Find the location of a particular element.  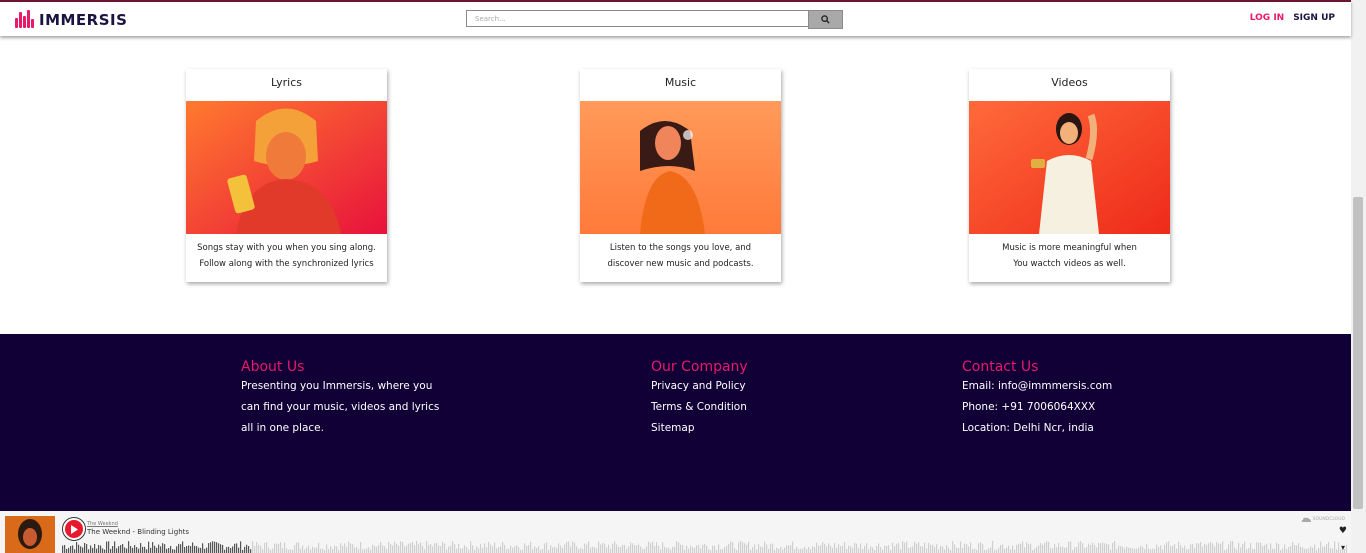

footer-link-privacy: Privacy and Policy is located at coordinates (699, 386).